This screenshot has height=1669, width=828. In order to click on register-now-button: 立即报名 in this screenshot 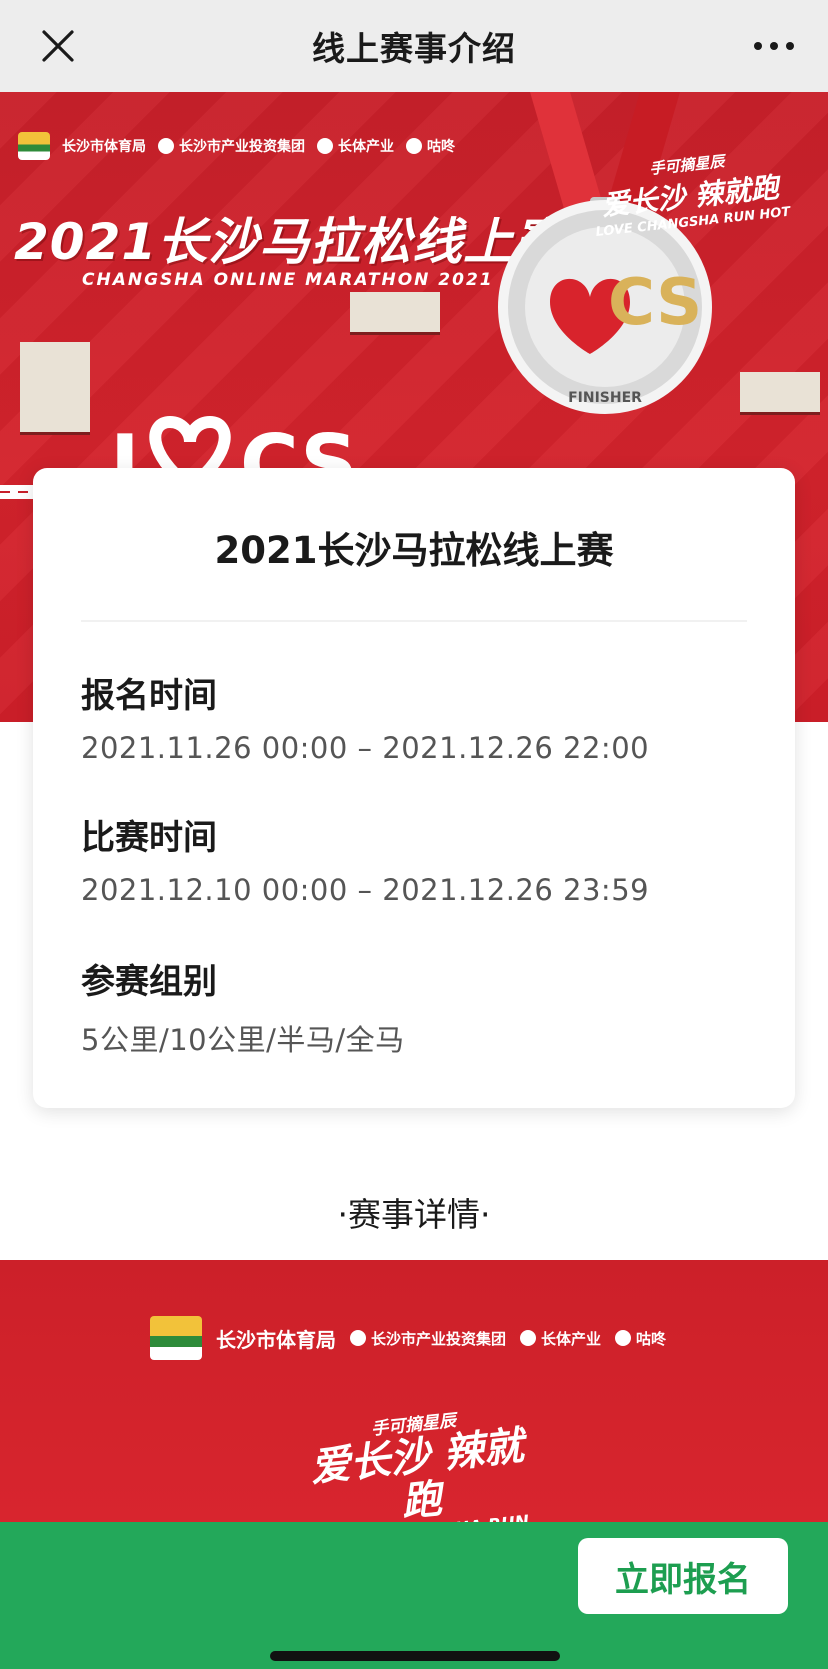, I will do `click(683, 1576)`.